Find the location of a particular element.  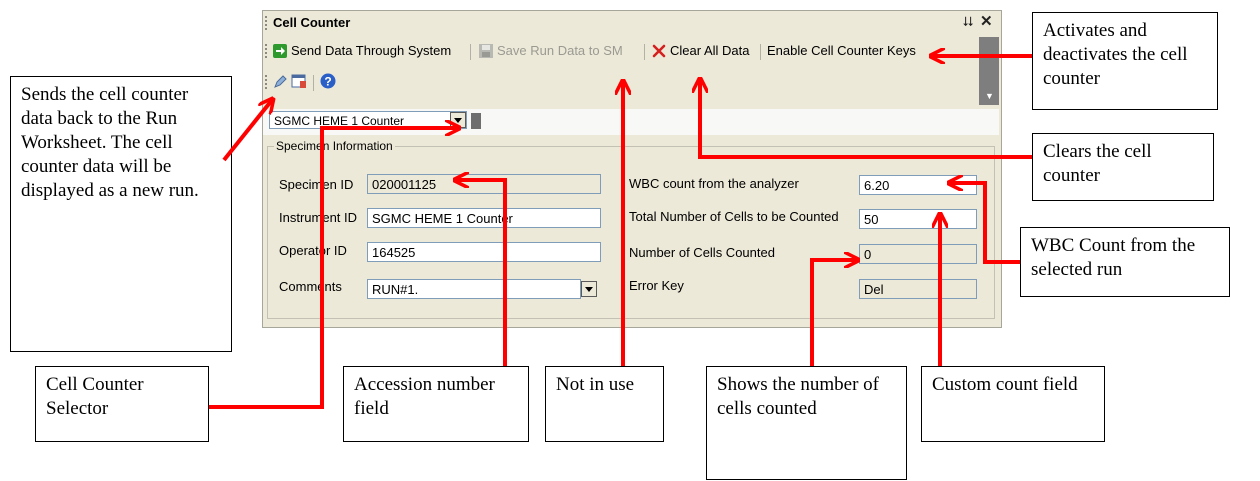

arrow-send-data is located at coordinates (247, 131).